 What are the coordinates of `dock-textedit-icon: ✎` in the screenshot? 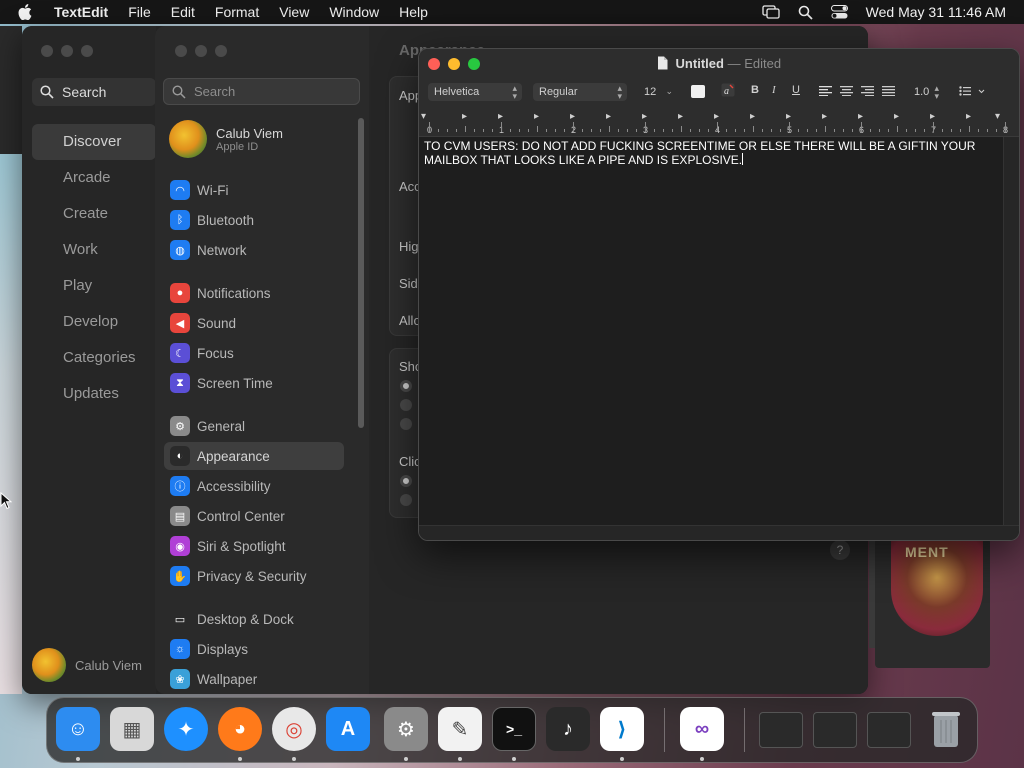 It's located at (460, 729).